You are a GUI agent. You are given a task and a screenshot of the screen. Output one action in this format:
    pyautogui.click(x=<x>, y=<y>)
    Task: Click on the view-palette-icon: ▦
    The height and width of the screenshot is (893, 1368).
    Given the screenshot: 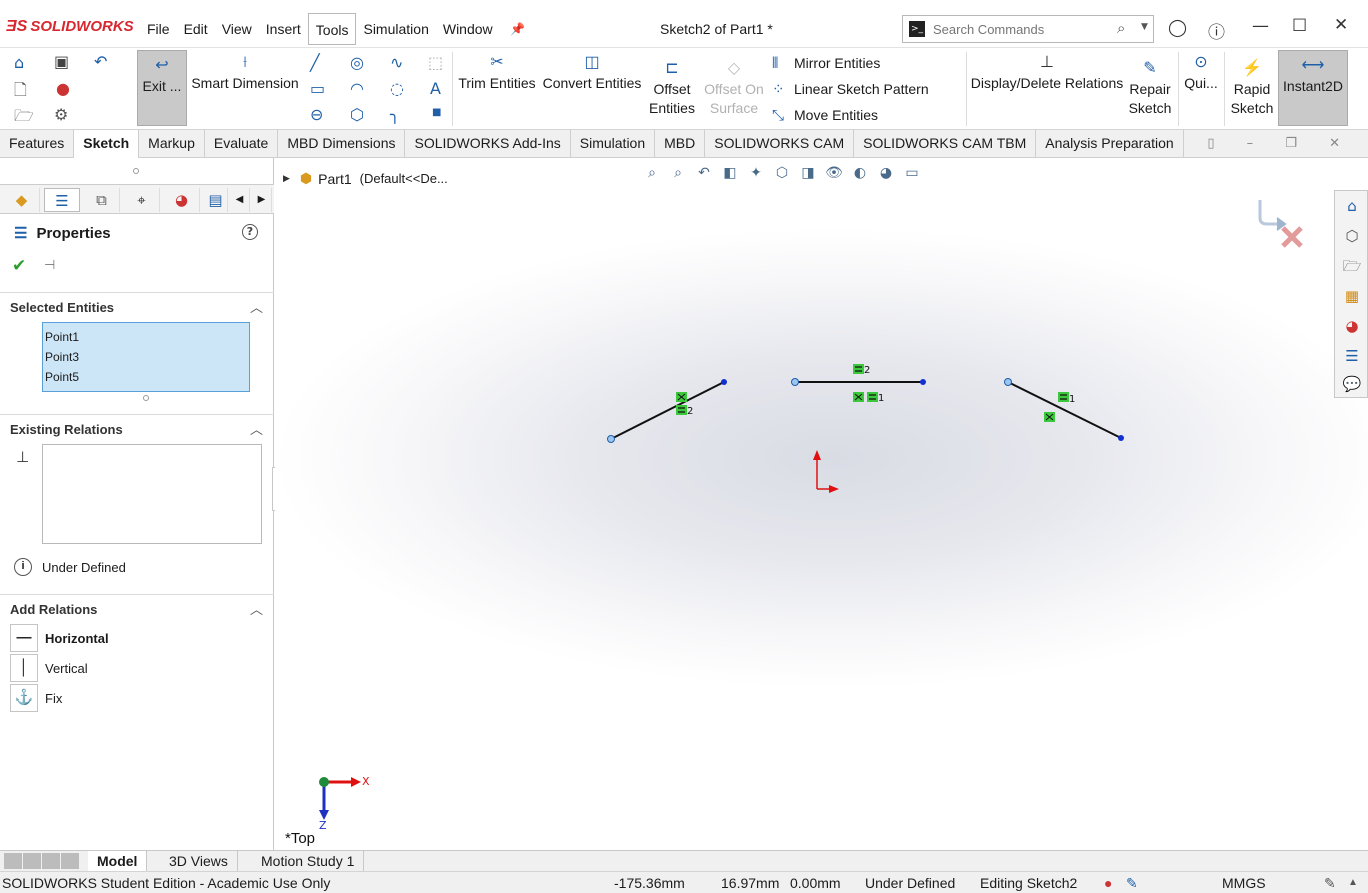 What is the action you would take?
    pyautogui.click(x=1352, y=296)
    